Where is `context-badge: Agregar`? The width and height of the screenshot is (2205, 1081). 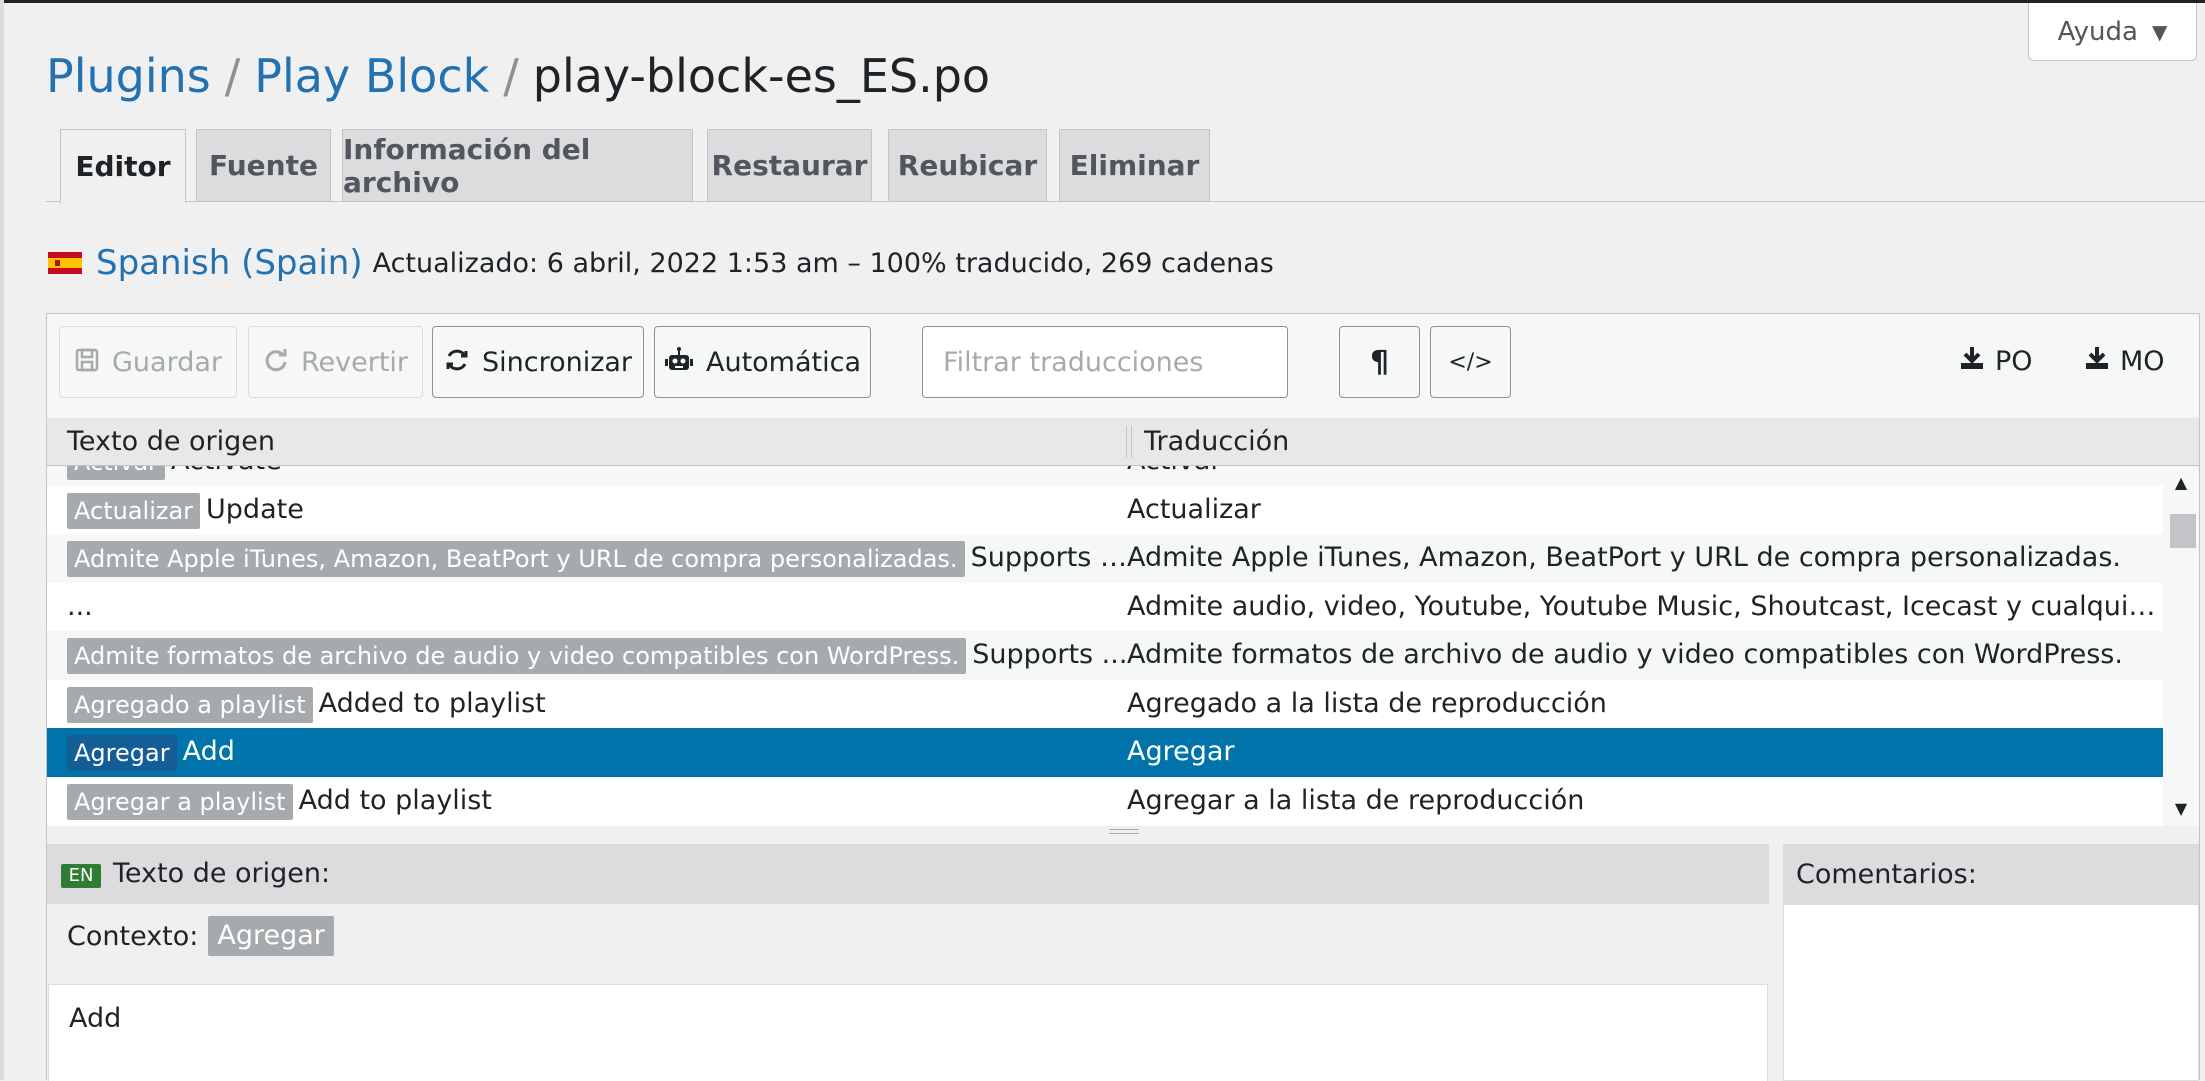
context-badge: Agregar is located at coordinates (122, 752).